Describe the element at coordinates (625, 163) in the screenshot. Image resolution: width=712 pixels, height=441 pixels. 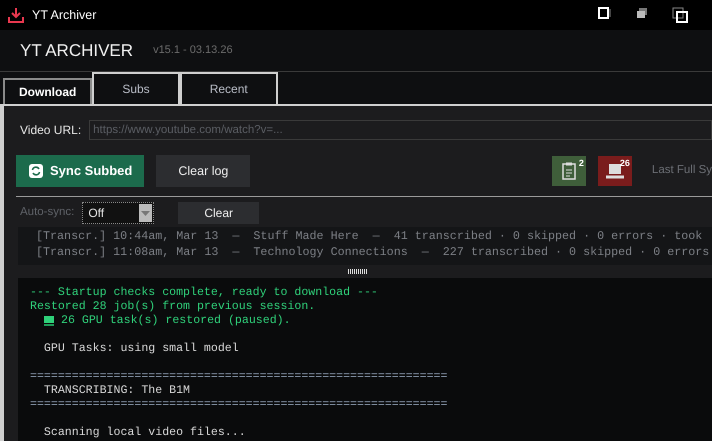
I see `badge-count: 26` at that location.